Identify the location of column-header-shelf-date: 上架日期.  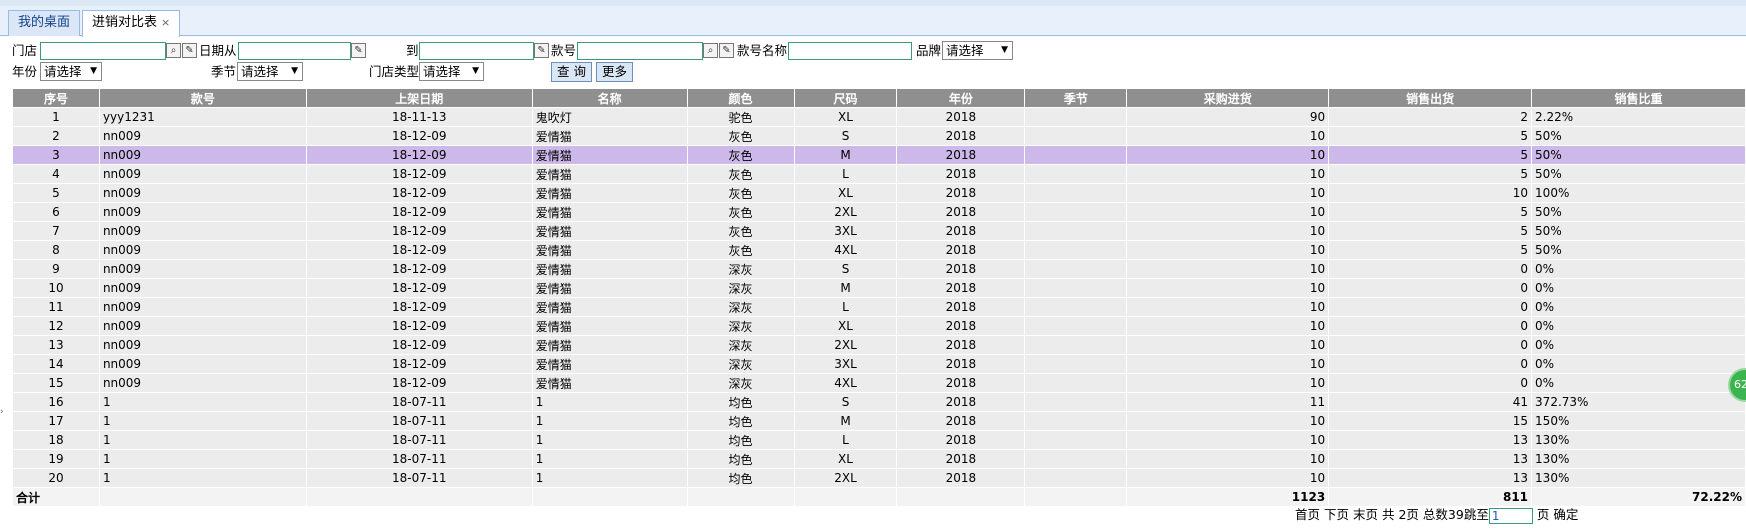
(419, 98).